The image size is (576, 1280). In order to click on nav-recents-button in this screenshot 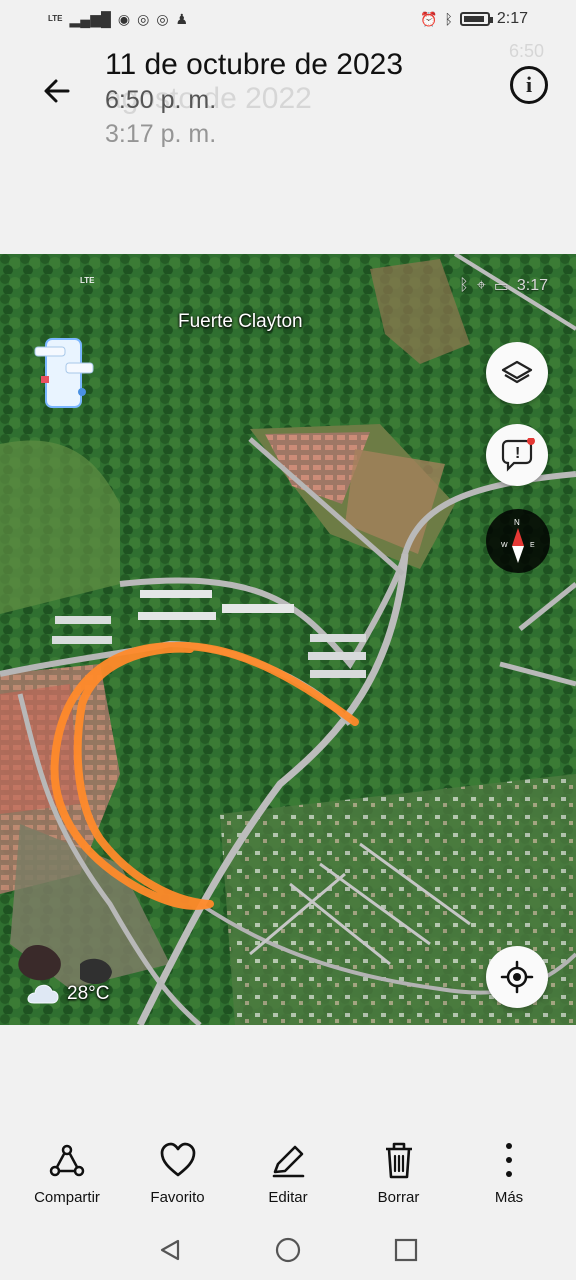, I will do `click(406, 1250)`.